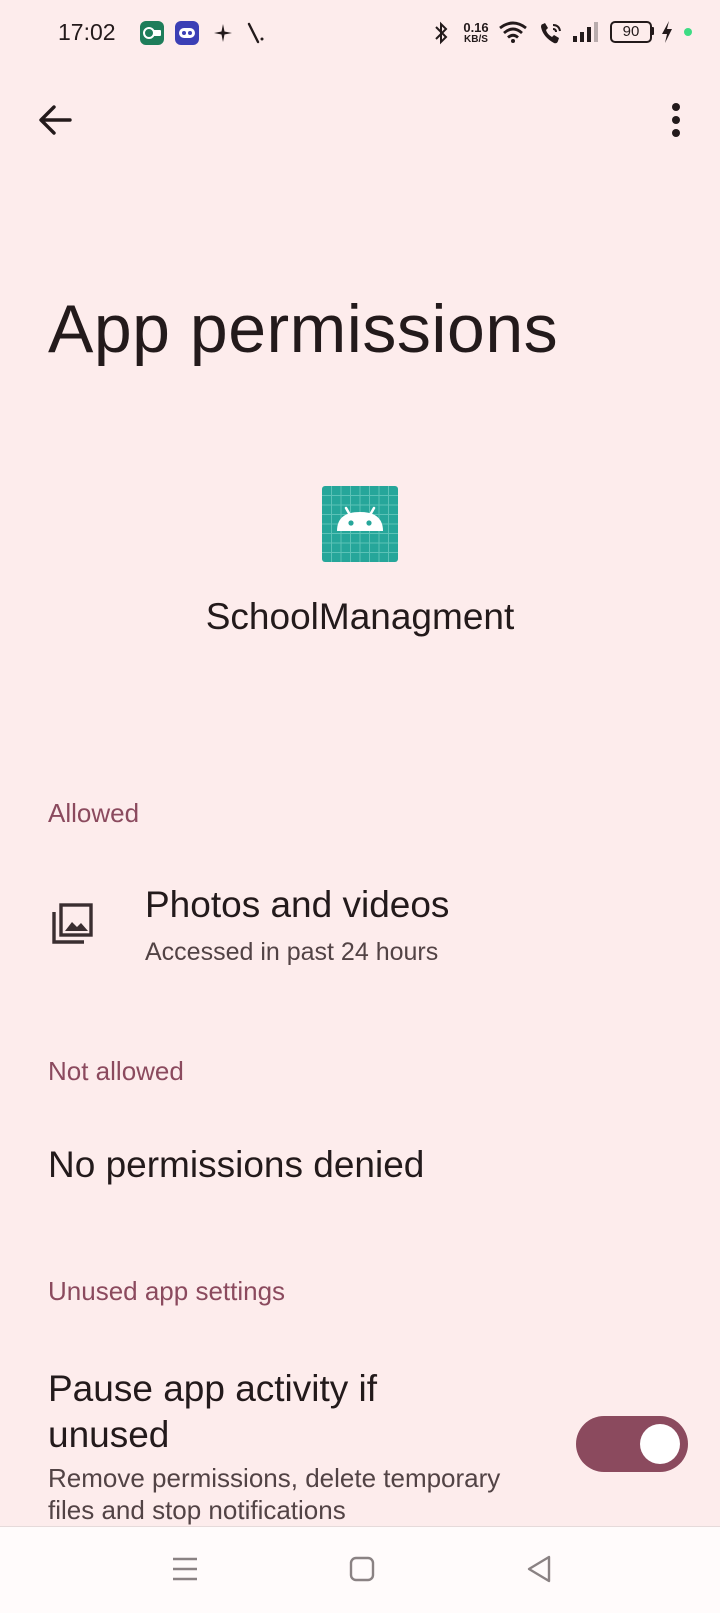  Describe the element at coordinates (360, 616) in the screenshot. I see `app-name: SchoolManagment` at that location.